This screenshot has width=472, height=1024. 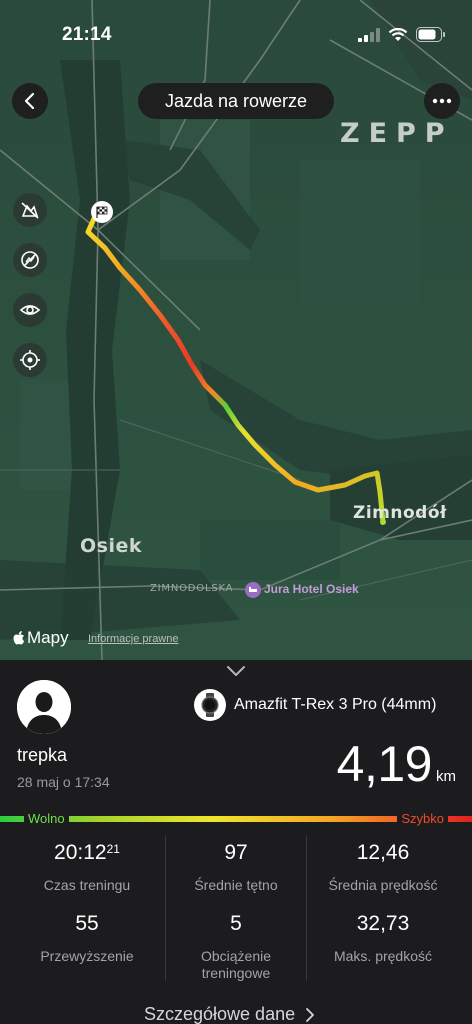 What do you see at coordinates (335, 704) in the screenshot?
I see `device-name: Amazfit T-Rex 3 Pro (44mm)` at bounding box center [335, 704].